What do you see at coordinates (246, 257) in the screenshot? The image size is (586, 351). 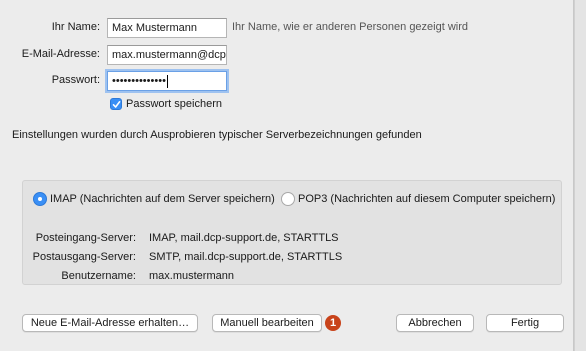 I see `outgoing-server-value: SMTP, mail.dcp-support.de, STARTTLS` at bounding box center [246, 257].